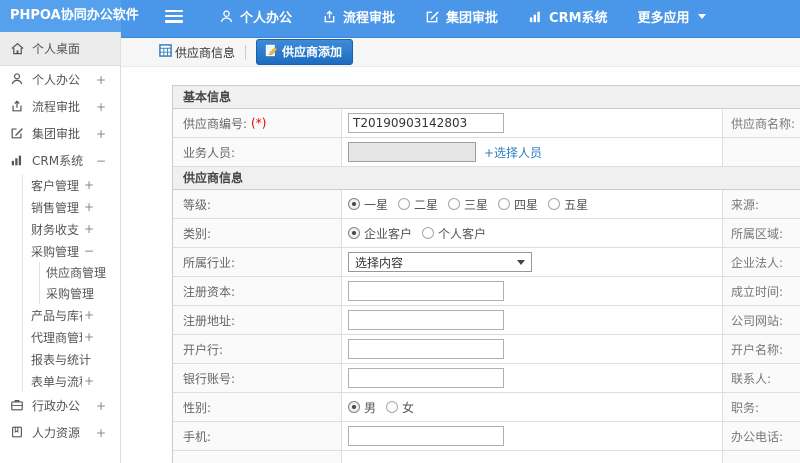  Describe the element at coordinates (426, 436) in the screenshot. I see `mobile-input` at that location.